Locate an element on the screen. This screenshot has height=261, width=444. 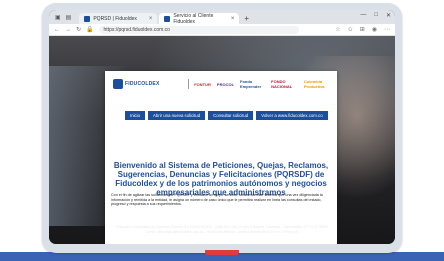
tab-label: PQRSD | Fiduoldex is located at coordinates (115, 18).